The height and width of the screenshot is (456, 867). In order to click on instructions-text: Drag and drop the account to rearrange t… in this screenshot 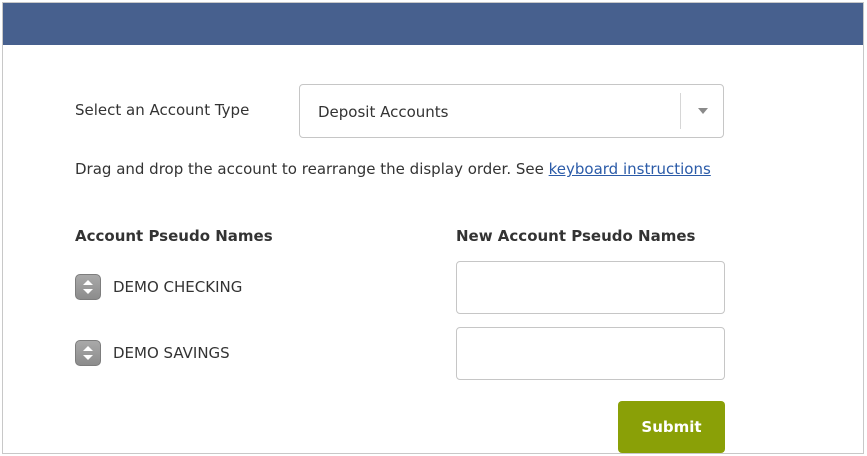, I will do `click(312, 169)`.